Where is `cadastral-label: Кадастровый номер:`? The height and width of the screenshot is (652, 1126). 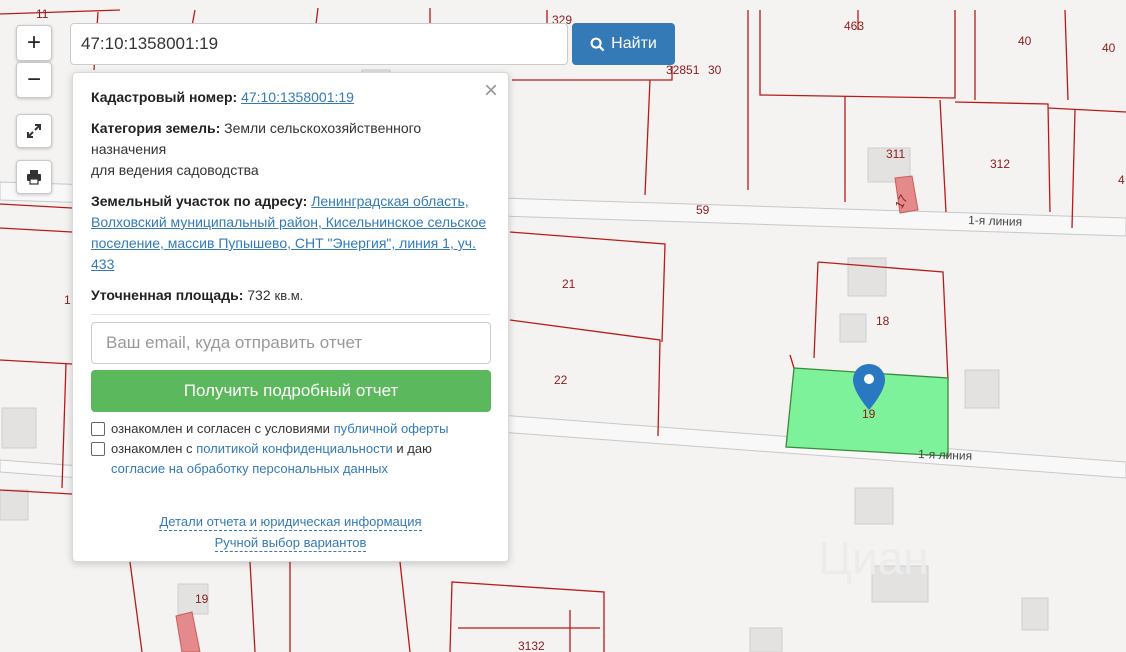
cadastral-label: Кадастровый номер: is located at coordinates (164, 97).